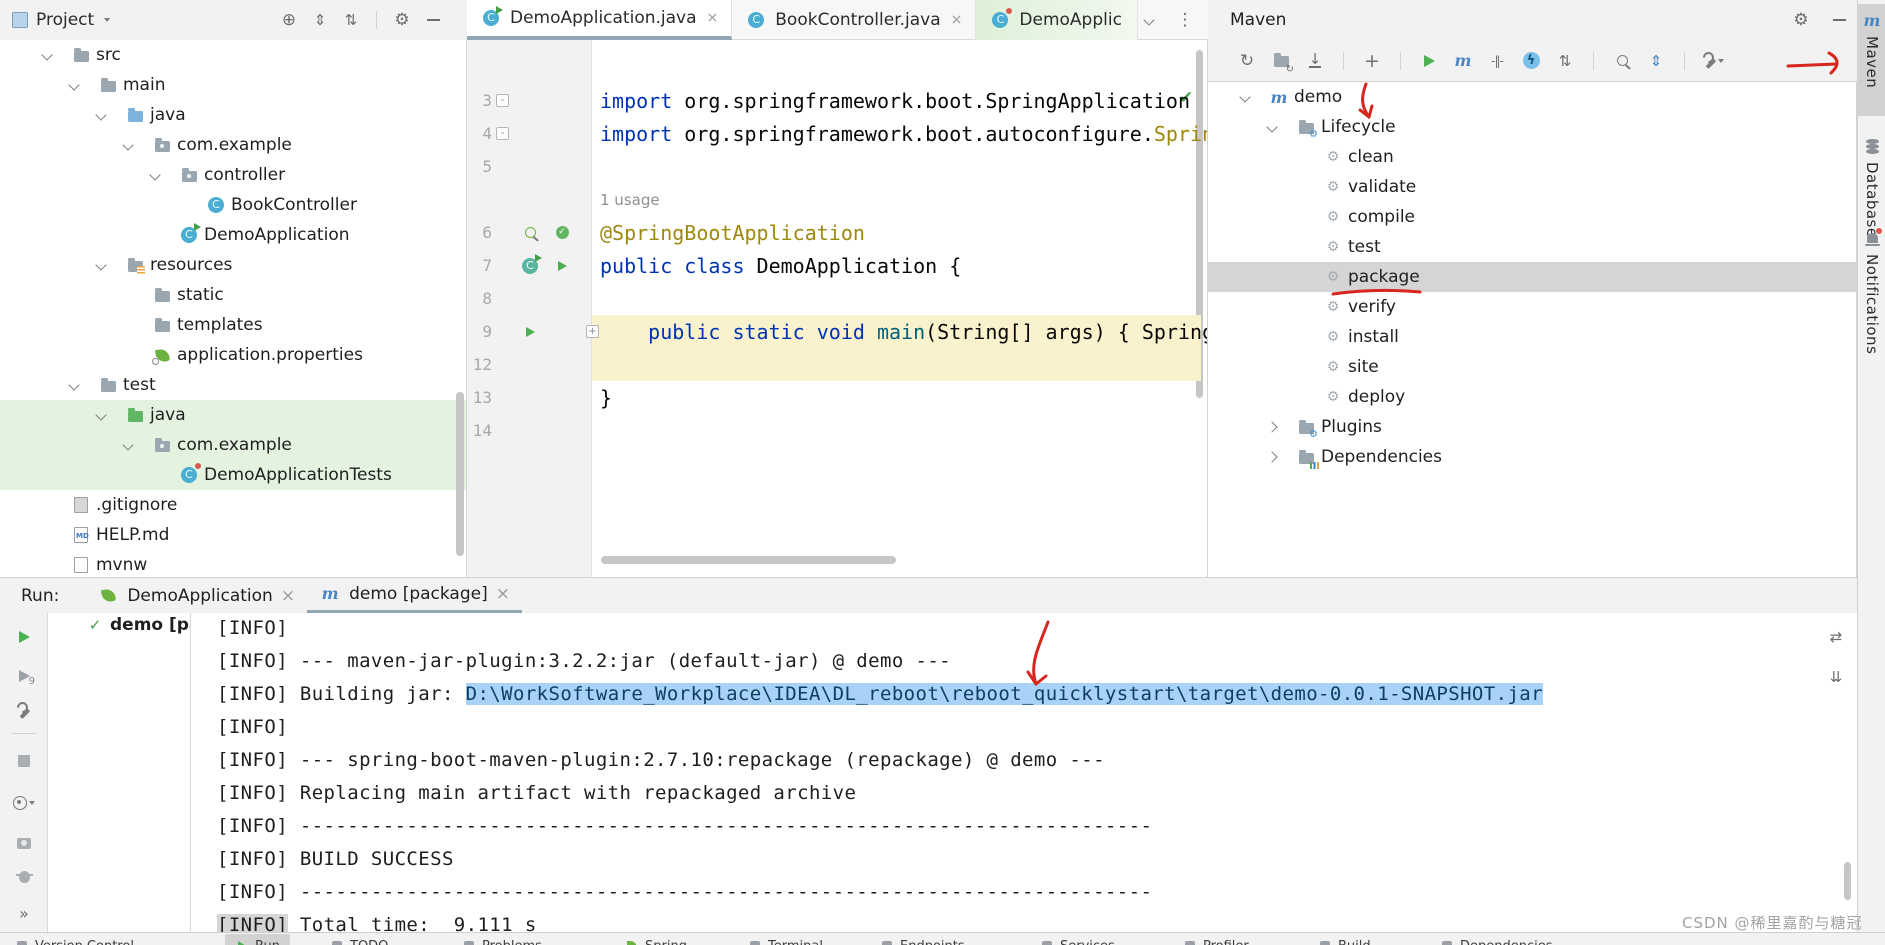 This screenshot has height=945, width=1885. I want to click on maven-item-demo: m demo, so click(1532, 97).